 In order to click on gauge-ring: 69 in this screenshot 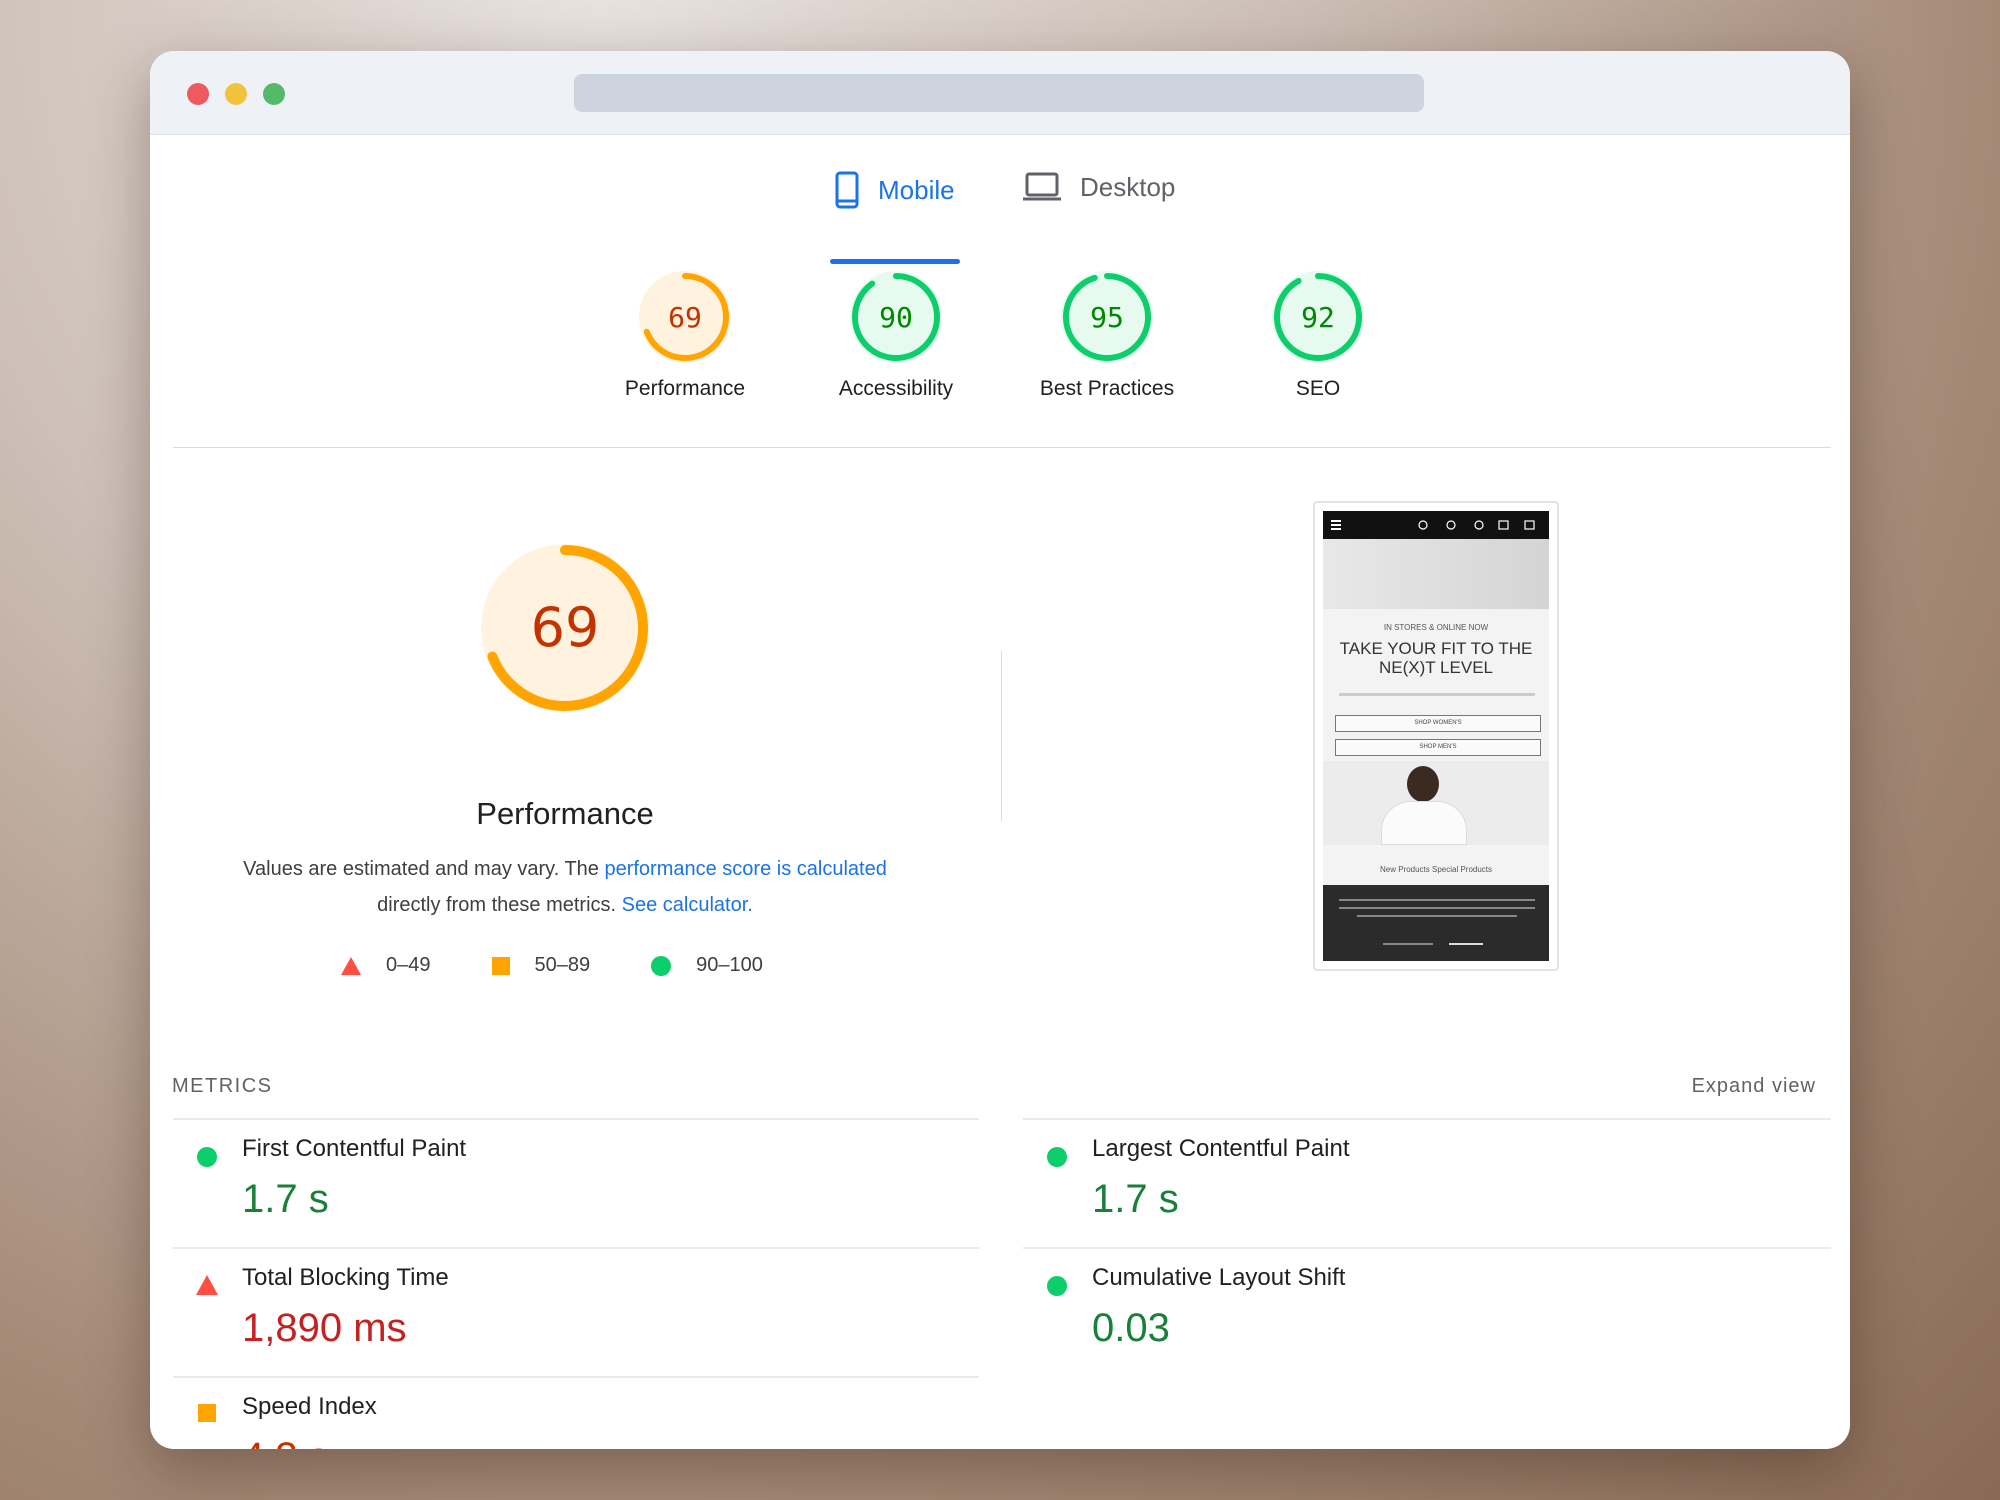, I will do `click(685, 317)`.